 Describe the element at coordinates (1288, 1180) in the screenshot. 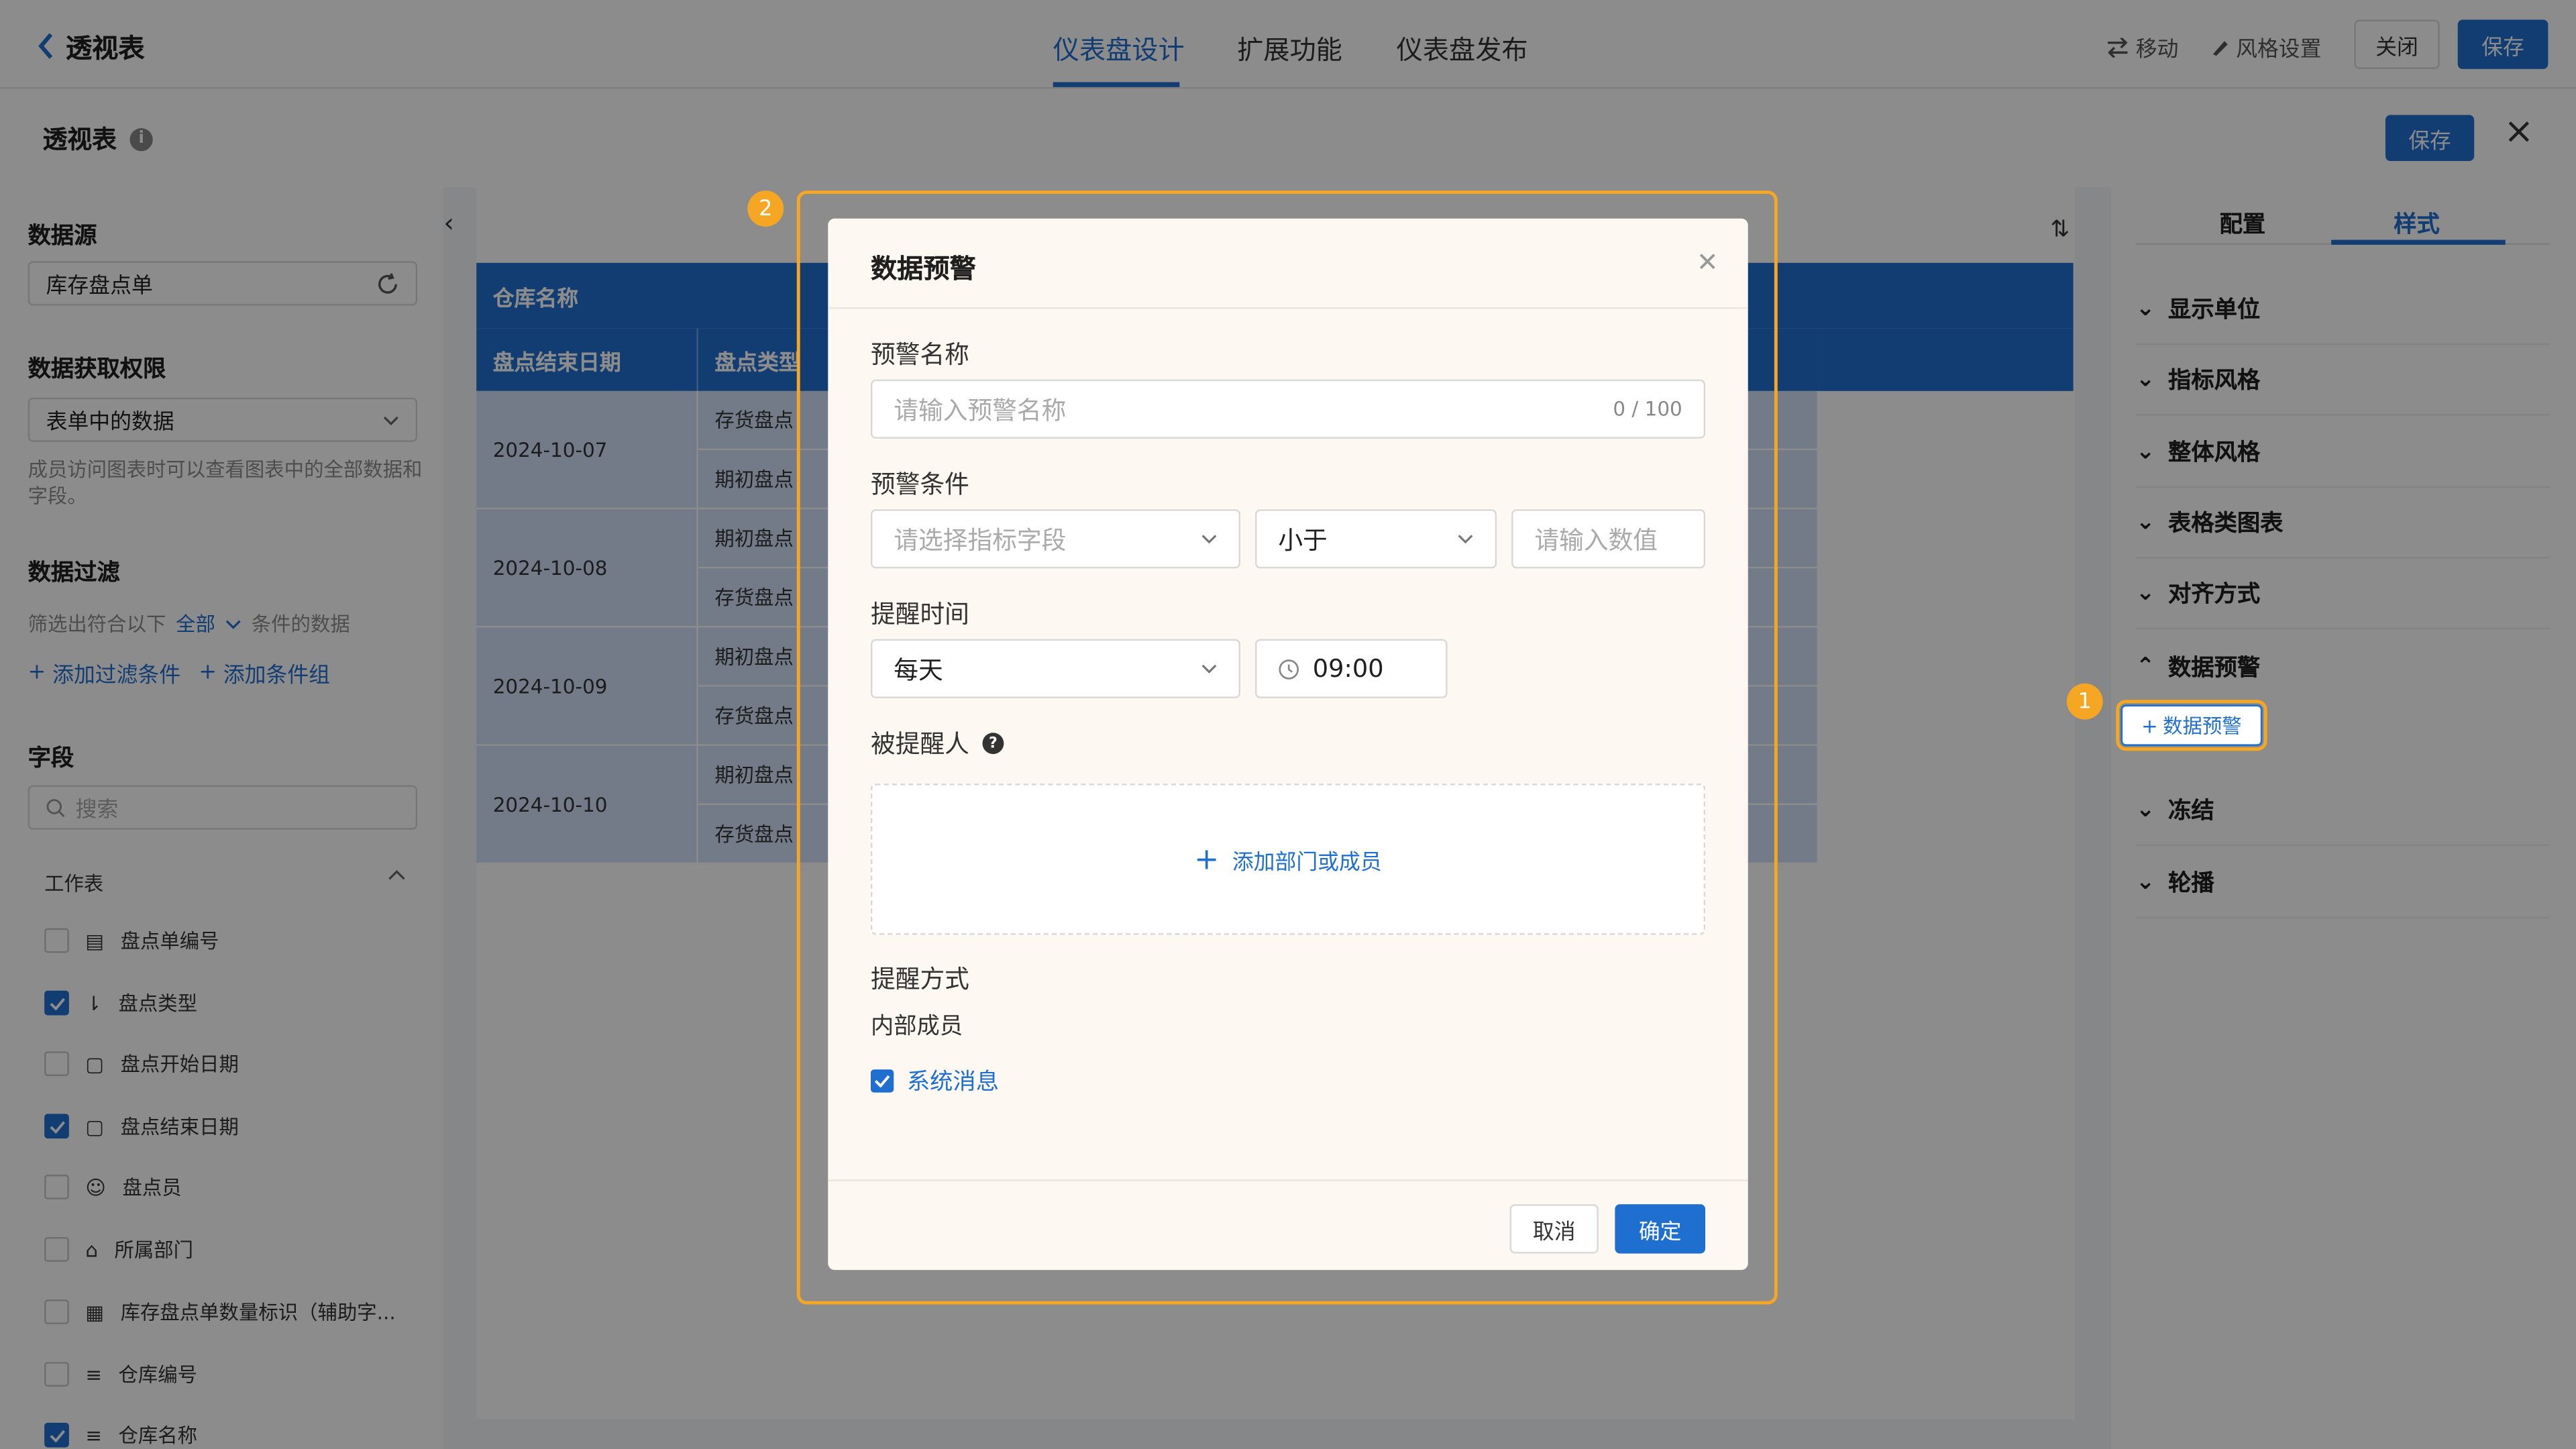

I see `dialog-footer-divider` at that location.